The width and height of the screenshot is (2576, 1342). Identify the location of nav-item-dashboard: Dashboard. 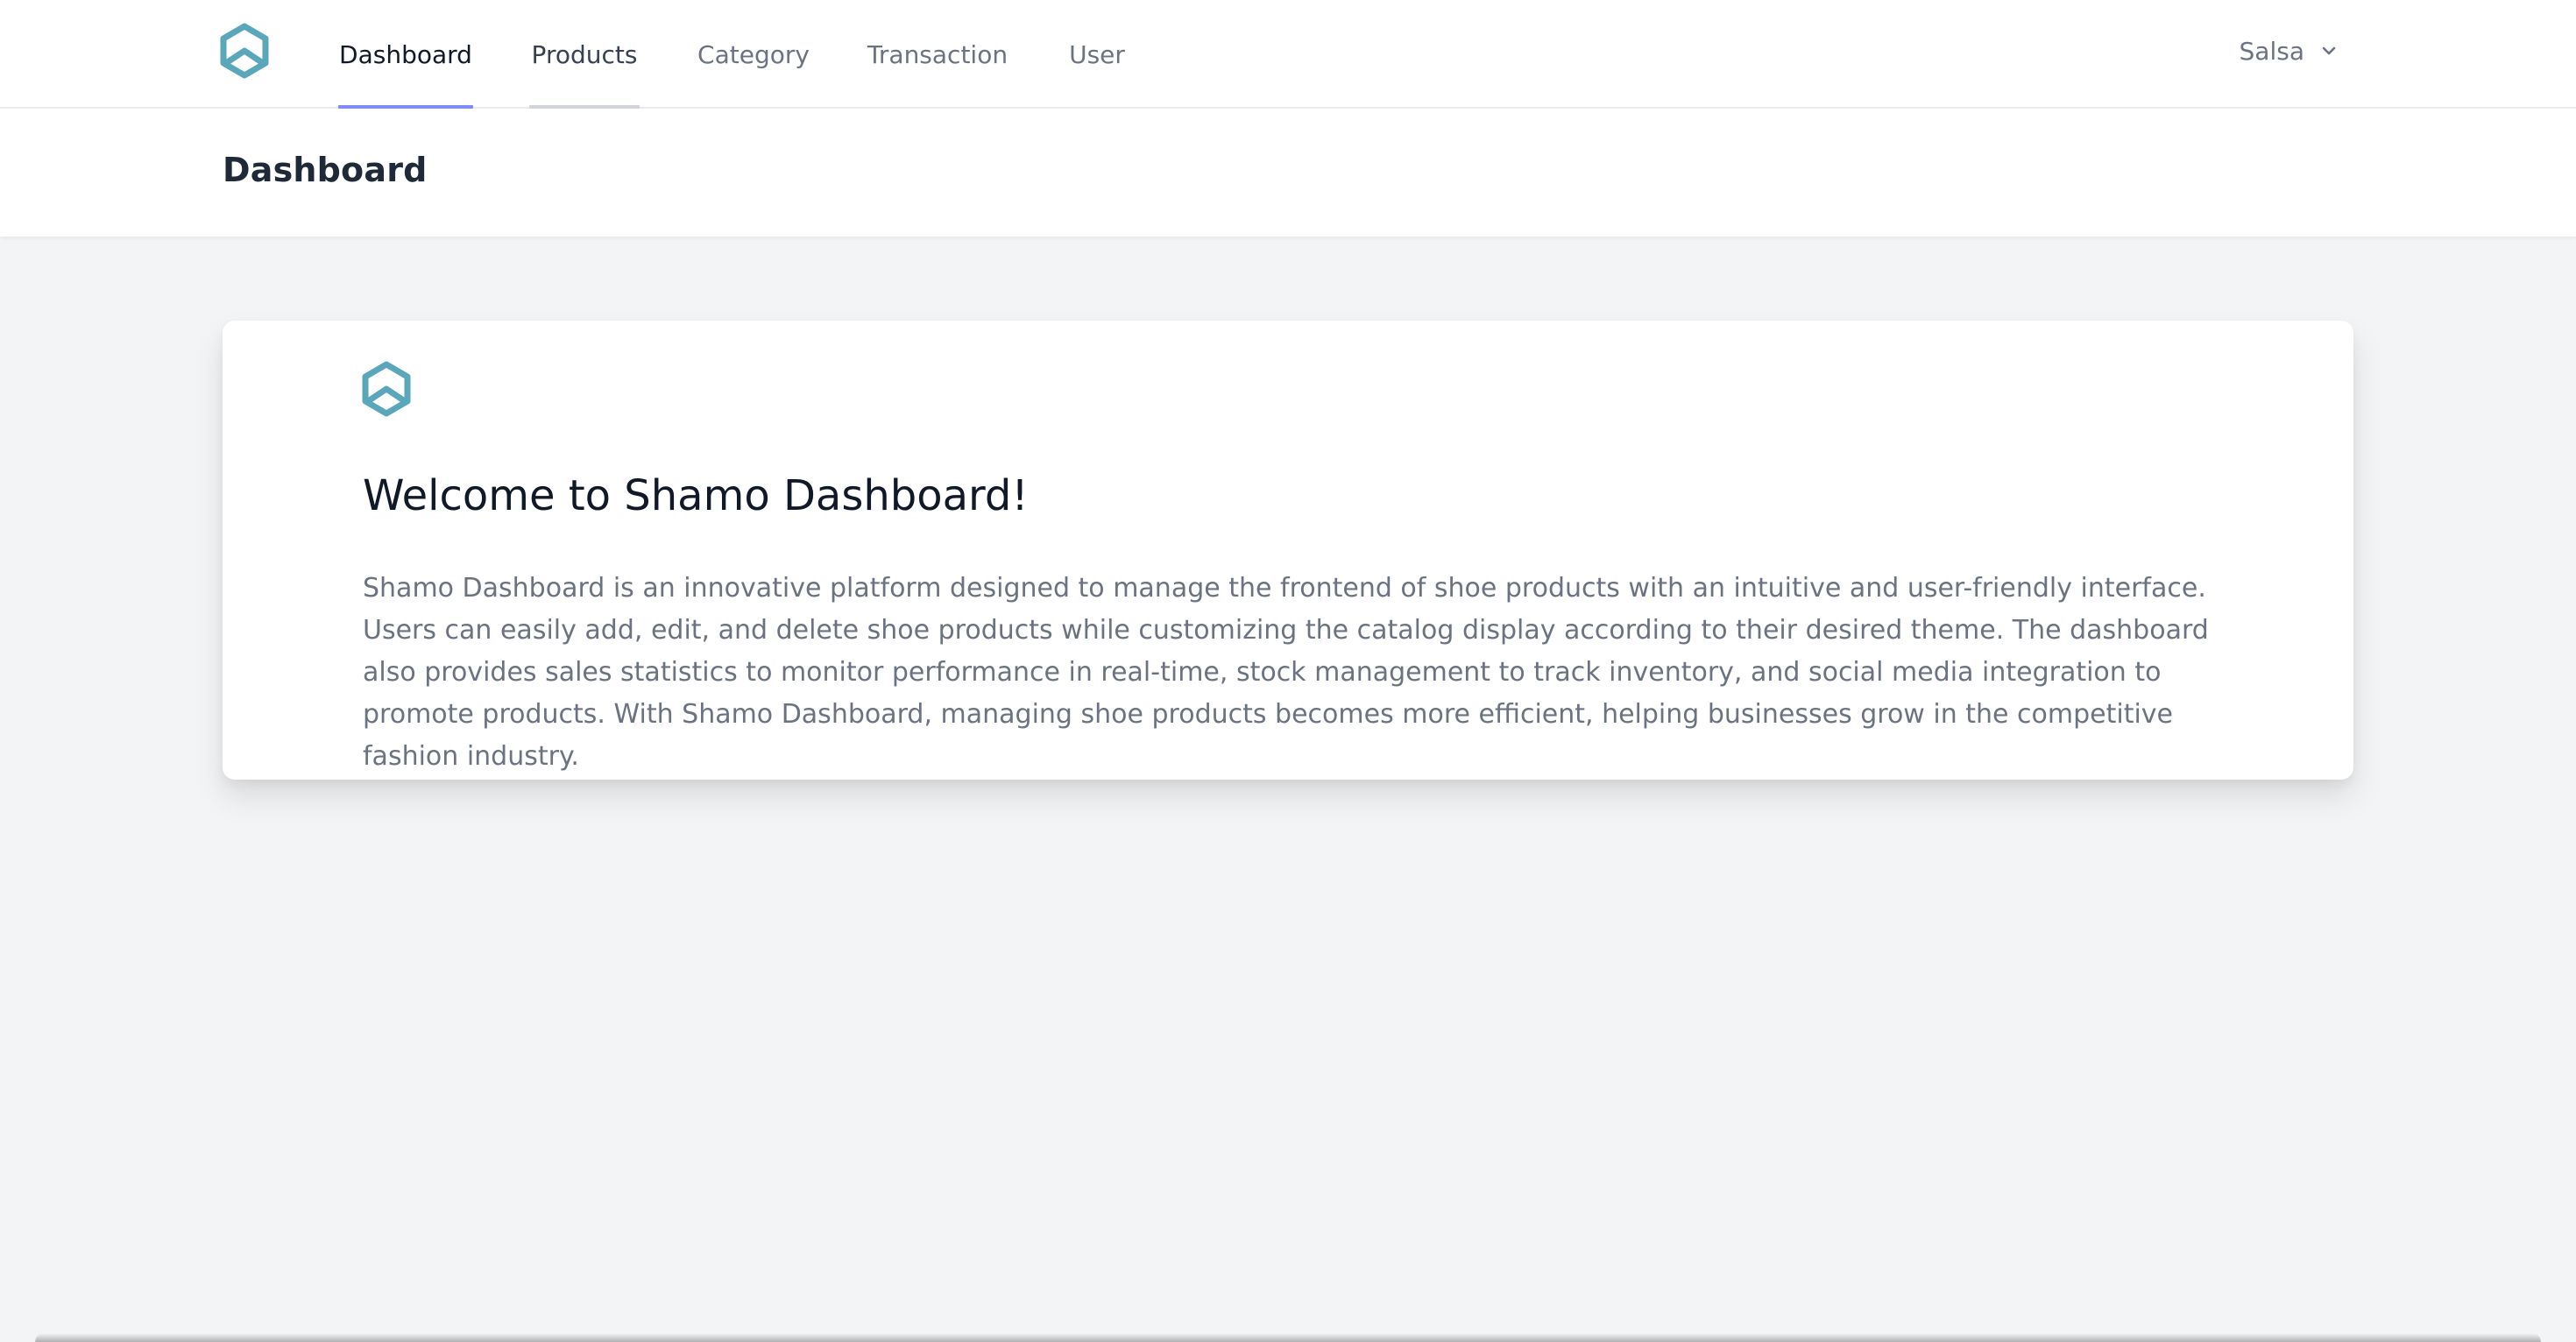
(405, 54).